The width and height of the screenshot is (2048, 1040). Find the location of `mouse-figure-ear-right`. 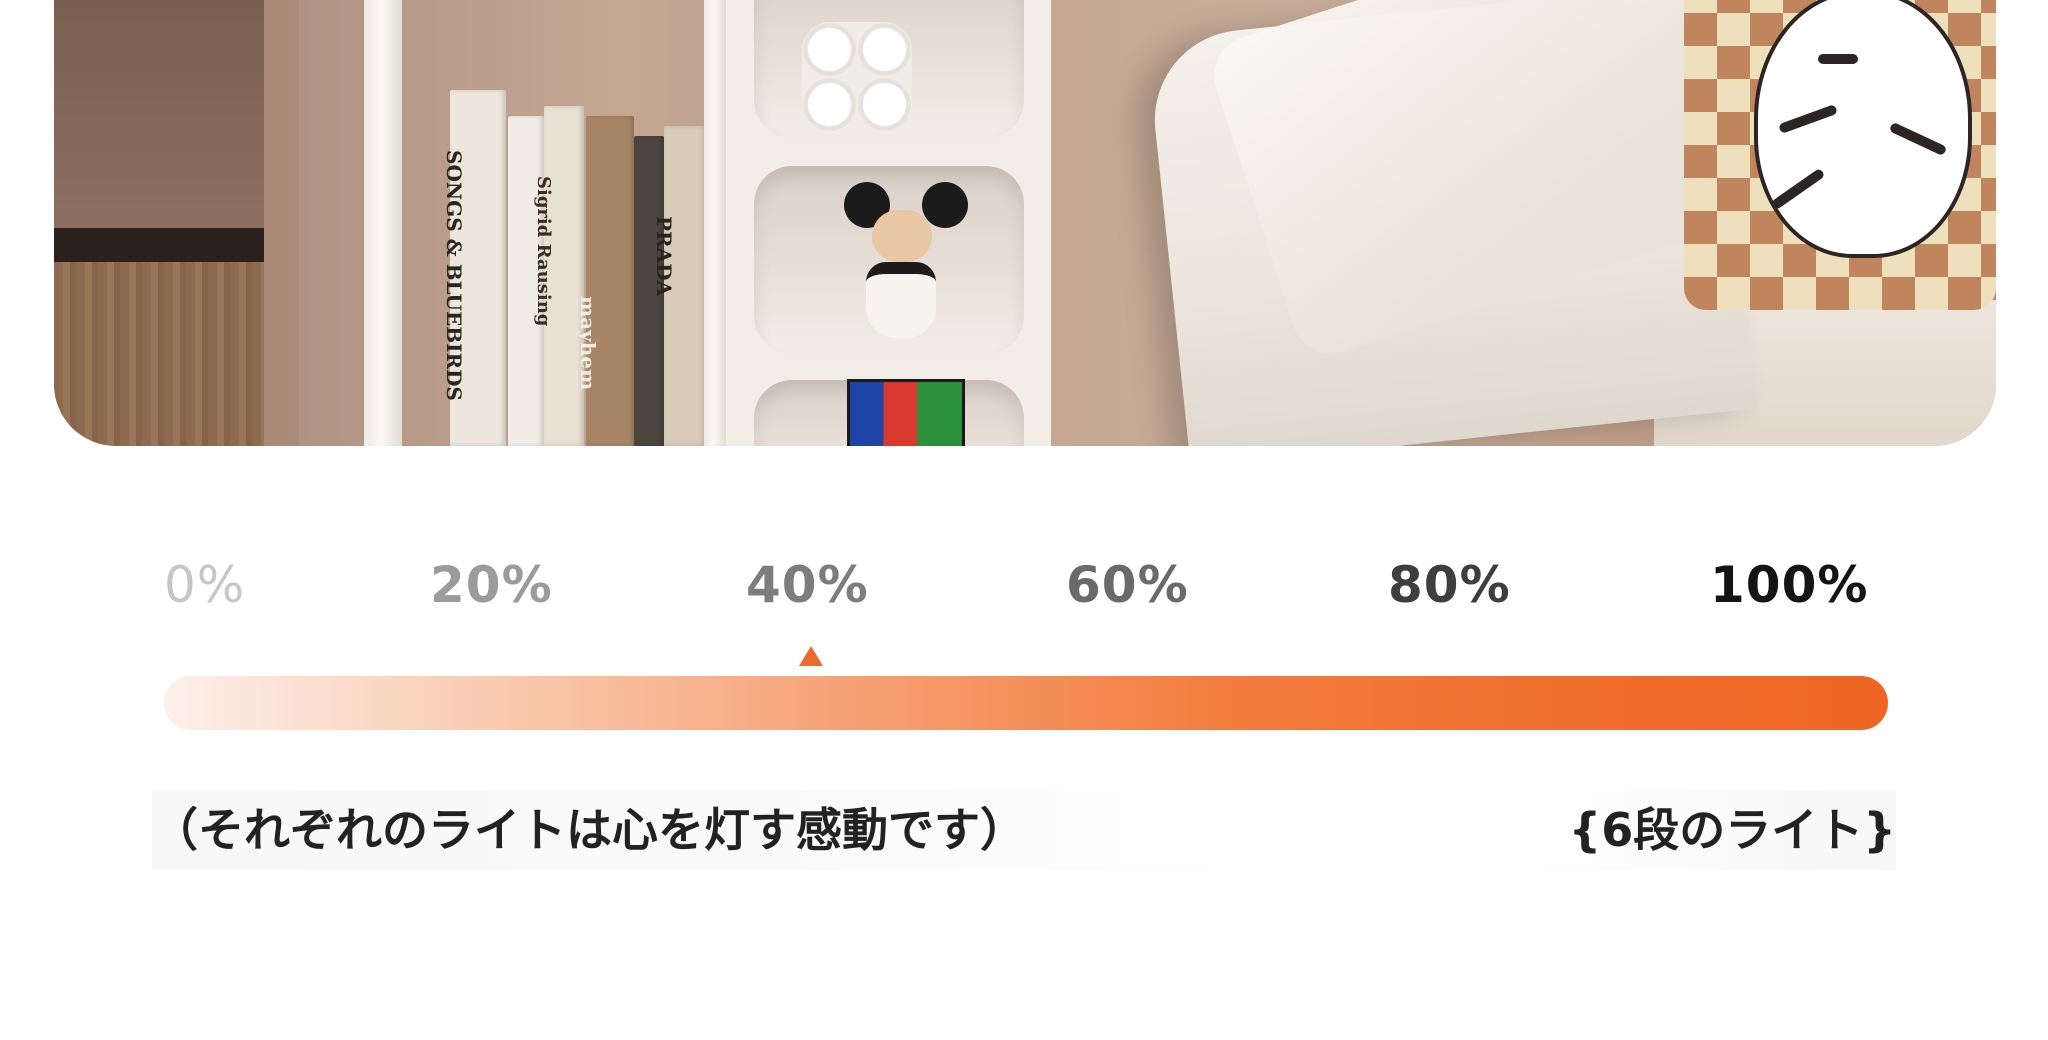

mouse-figure-ear-right is located at coordinates (945, 205).